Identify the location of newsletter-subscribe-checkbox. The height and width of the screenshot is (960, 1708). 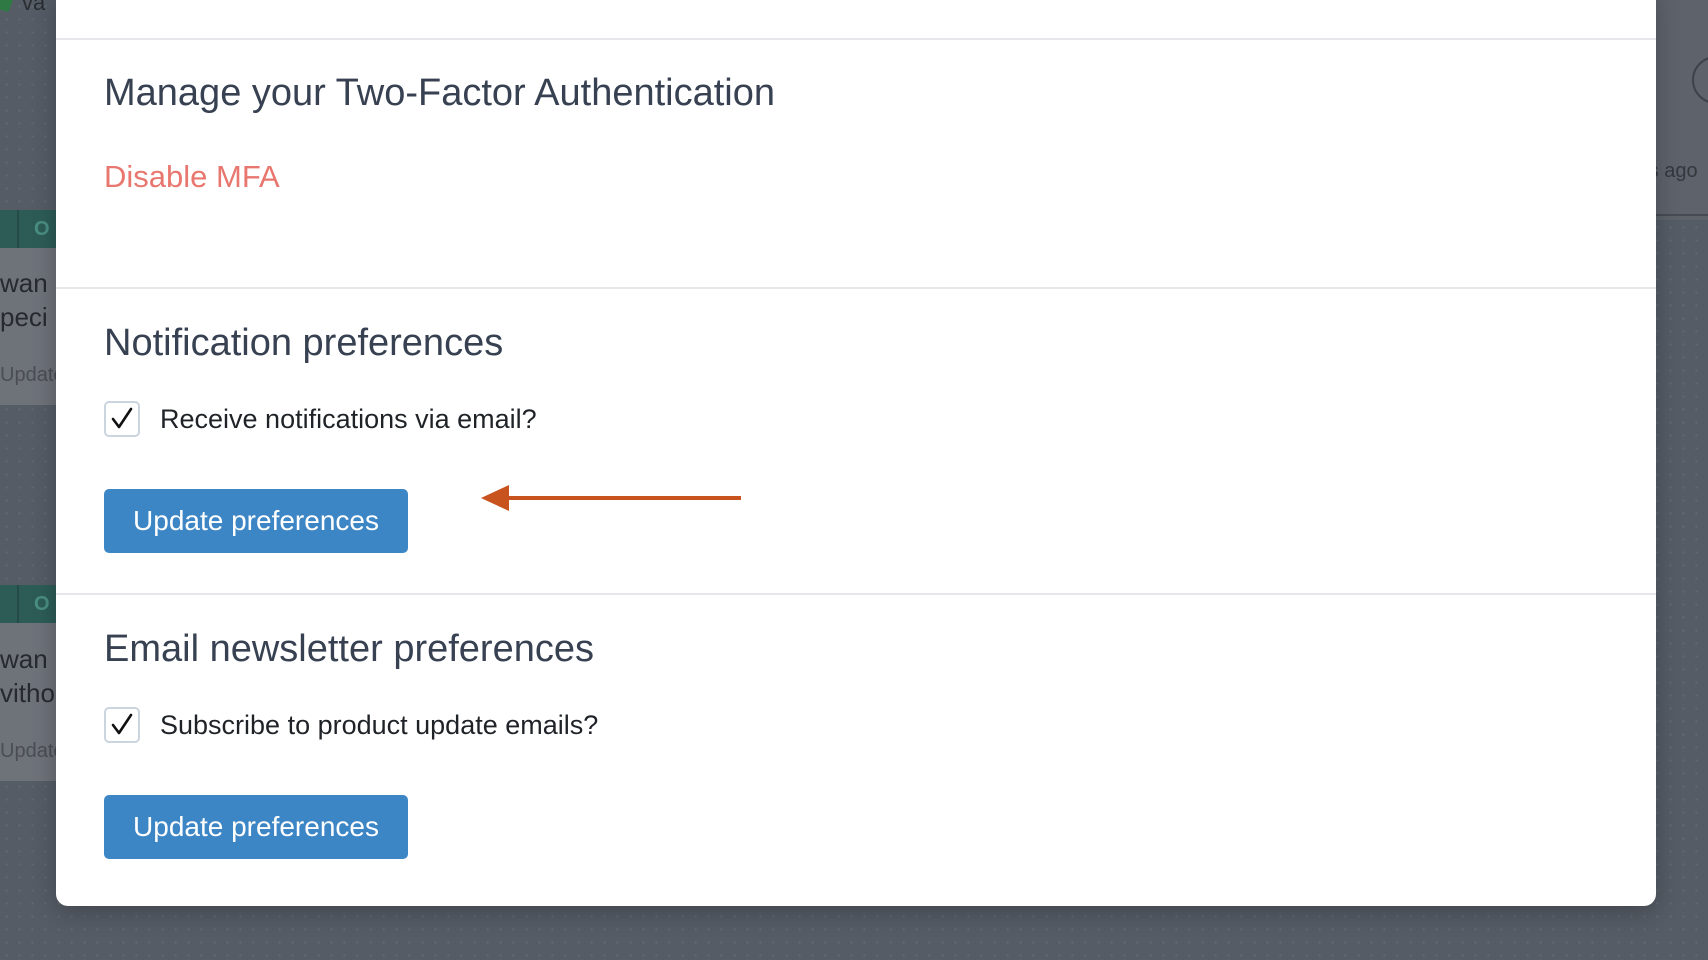
(122, 725).